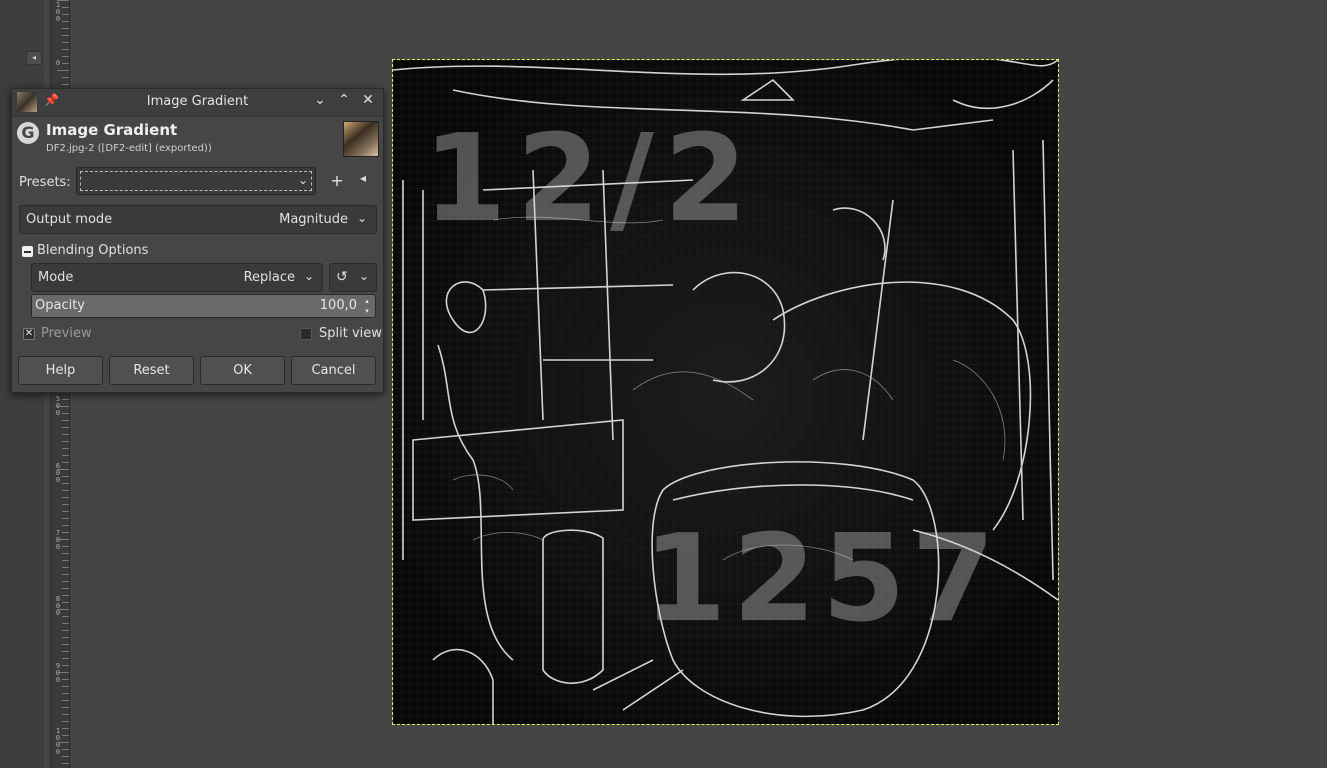  Describe the element at coordinates (27, 251) in the screenshot. I see `collapse-icon` at that location.